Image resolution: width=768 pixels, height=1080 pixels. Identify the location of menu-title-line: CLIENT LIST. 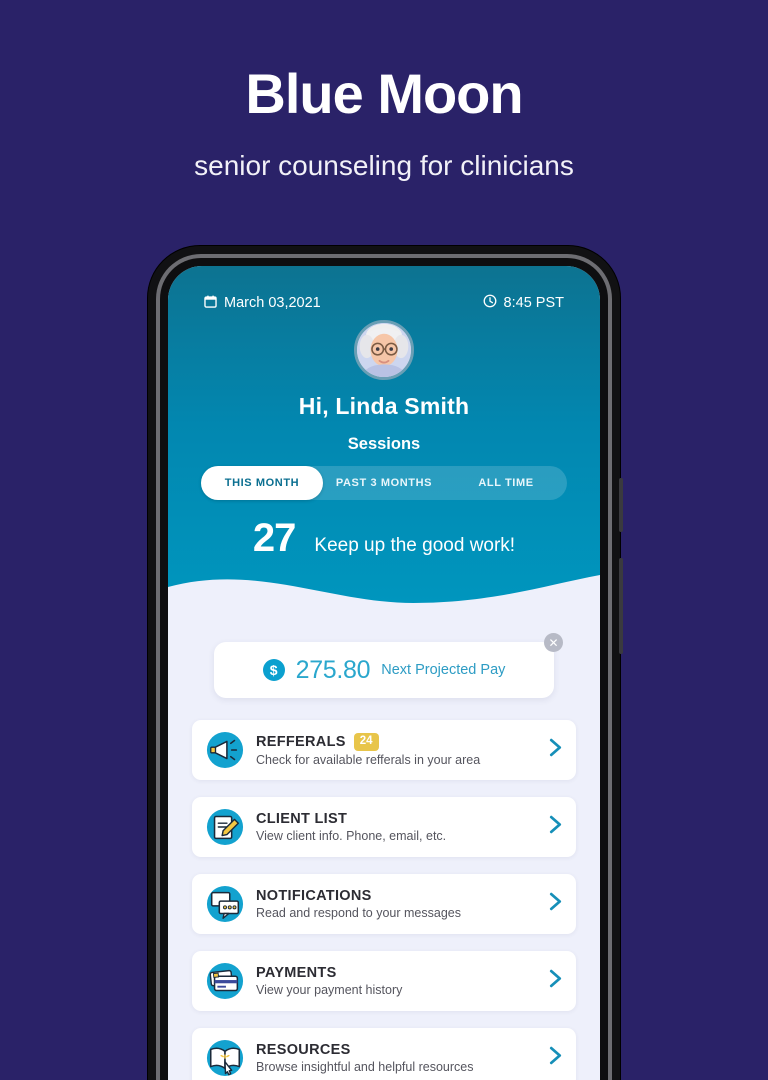
(398, 819).